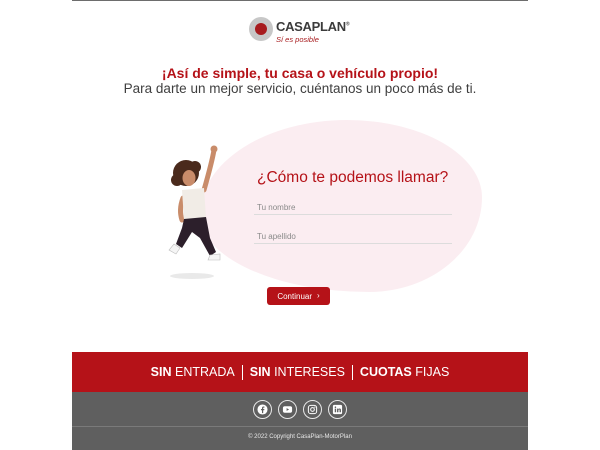  I want to click on jumping-woman-illustration, so click(194, 212).